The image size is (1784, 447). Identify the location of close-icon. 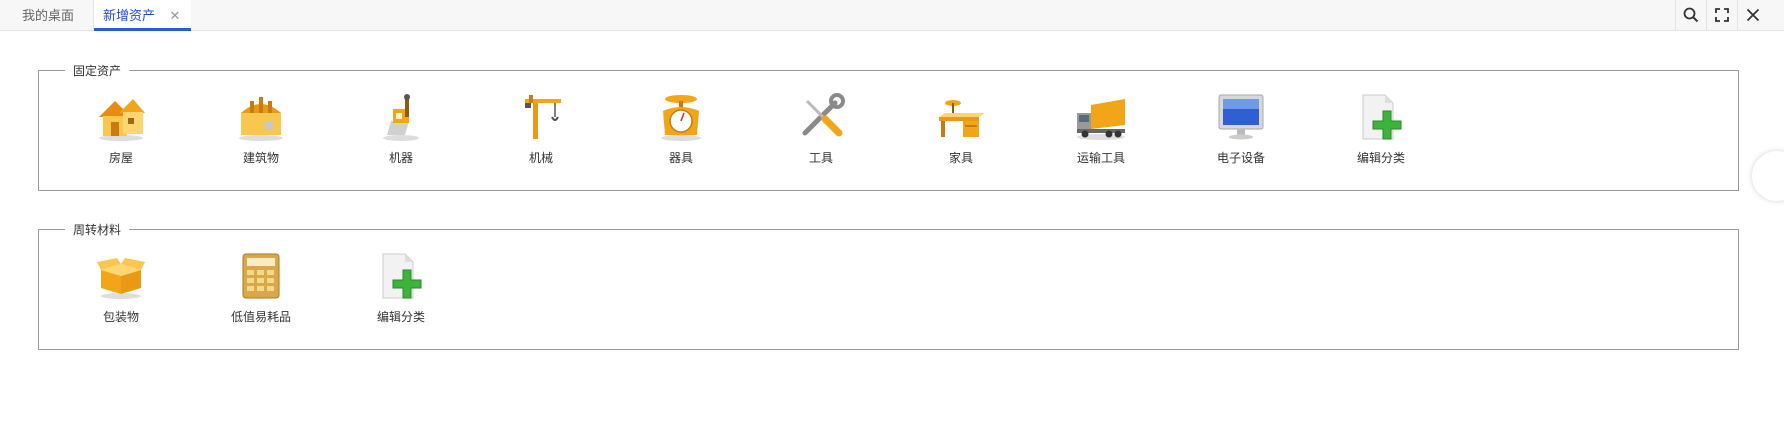
(1752, 15).